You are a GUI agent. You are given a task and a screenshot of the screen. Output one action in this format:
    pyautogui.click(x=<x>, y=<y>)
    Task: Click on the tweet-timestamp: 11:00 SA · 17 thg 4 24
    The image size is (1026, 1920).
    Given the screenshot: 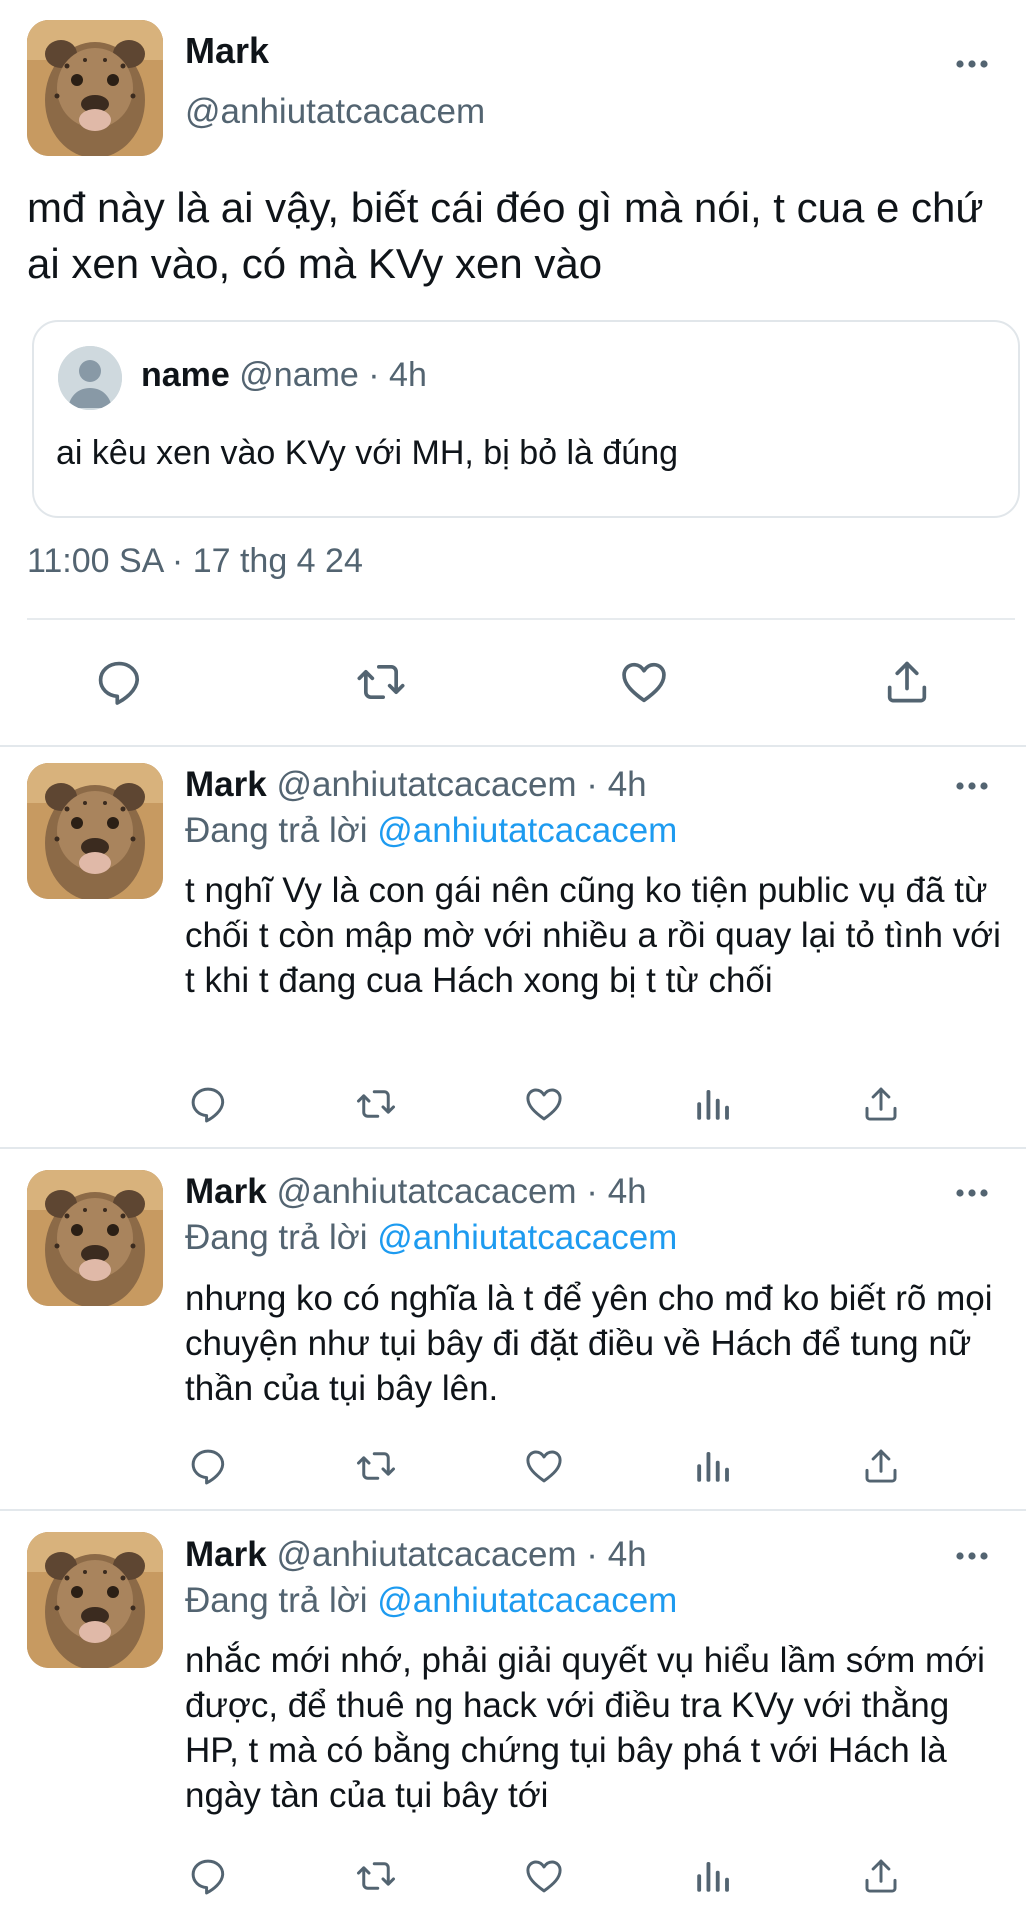 What is the action you would take?
    pyautogui.click(x=195, y=561)
    